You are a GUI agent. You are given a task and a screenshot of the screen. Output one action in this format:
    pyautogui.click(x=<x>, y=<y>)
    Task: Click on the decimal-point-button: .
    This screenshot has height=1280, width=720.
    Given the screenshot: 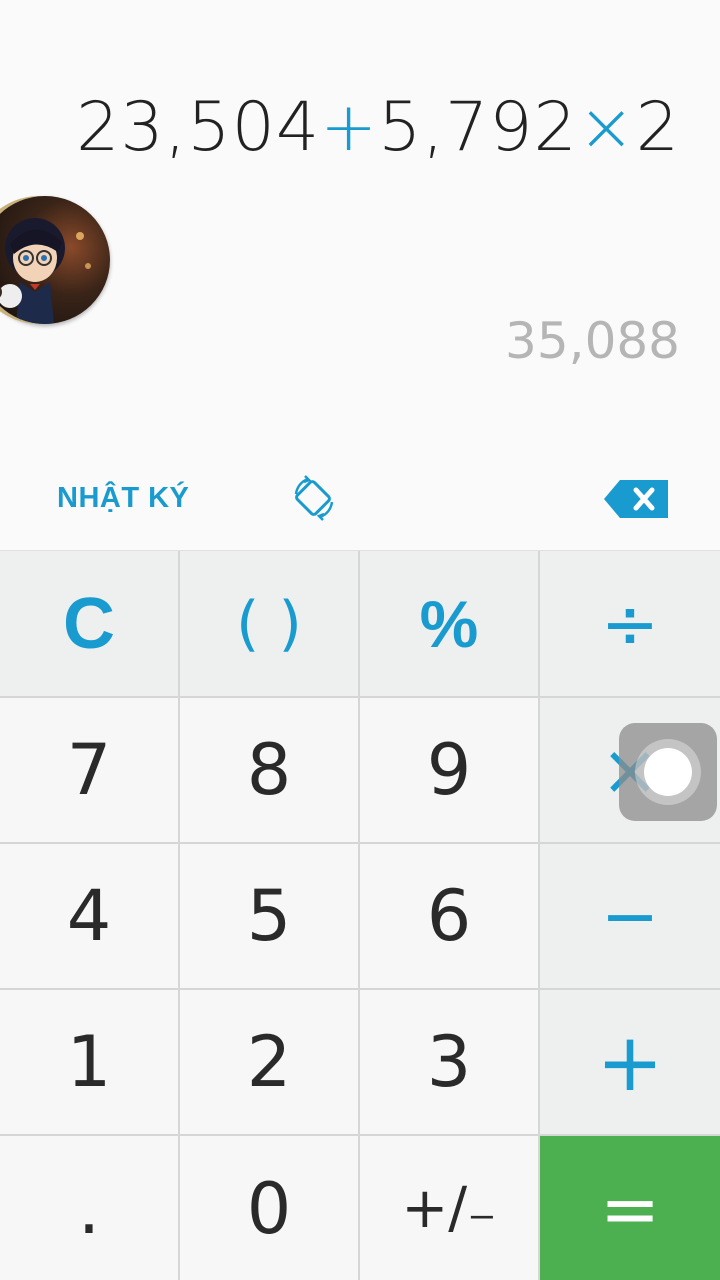 What is the action you would take?
    pyautogui.click(x=90, y=1208)
    